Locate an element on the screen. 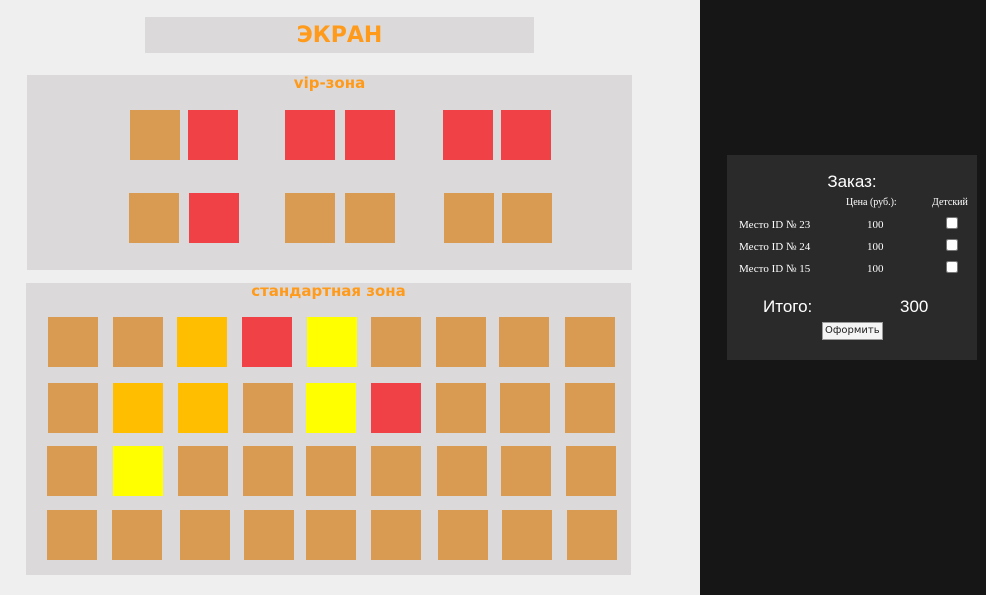  order-row: Место ID № 24 100 is located at coordinates (852, 249).